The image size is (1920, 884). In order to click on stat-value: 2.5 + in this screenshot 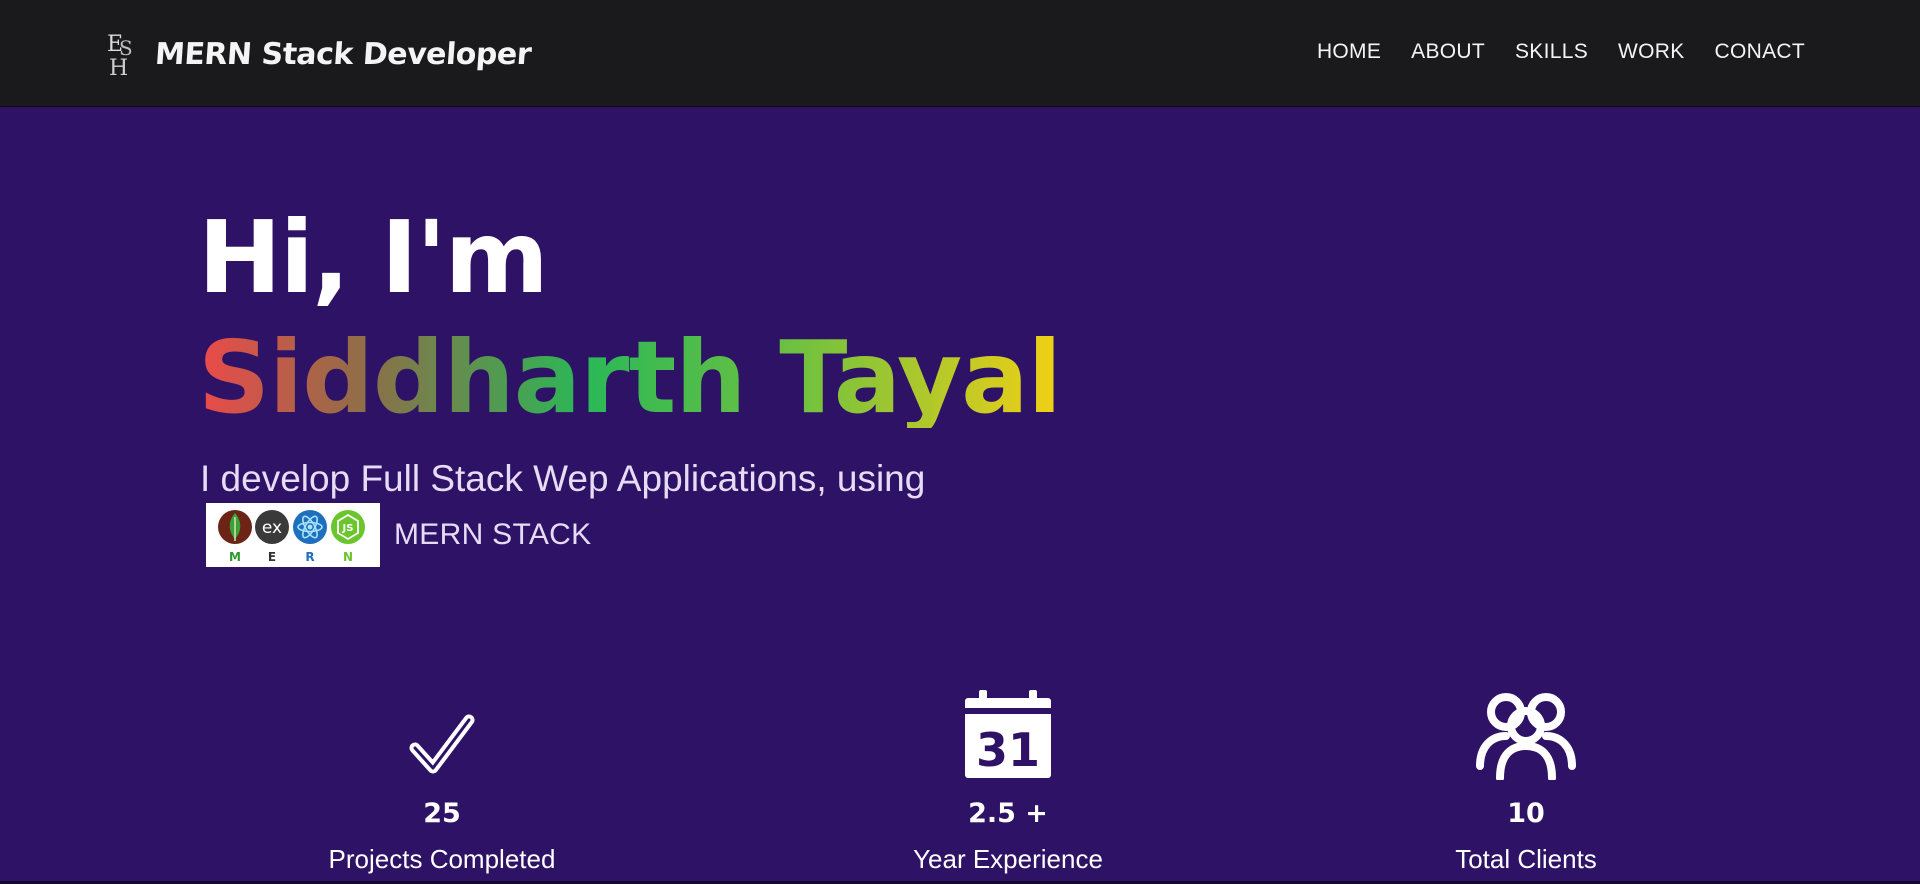, I will do `click(1008, 813)`.